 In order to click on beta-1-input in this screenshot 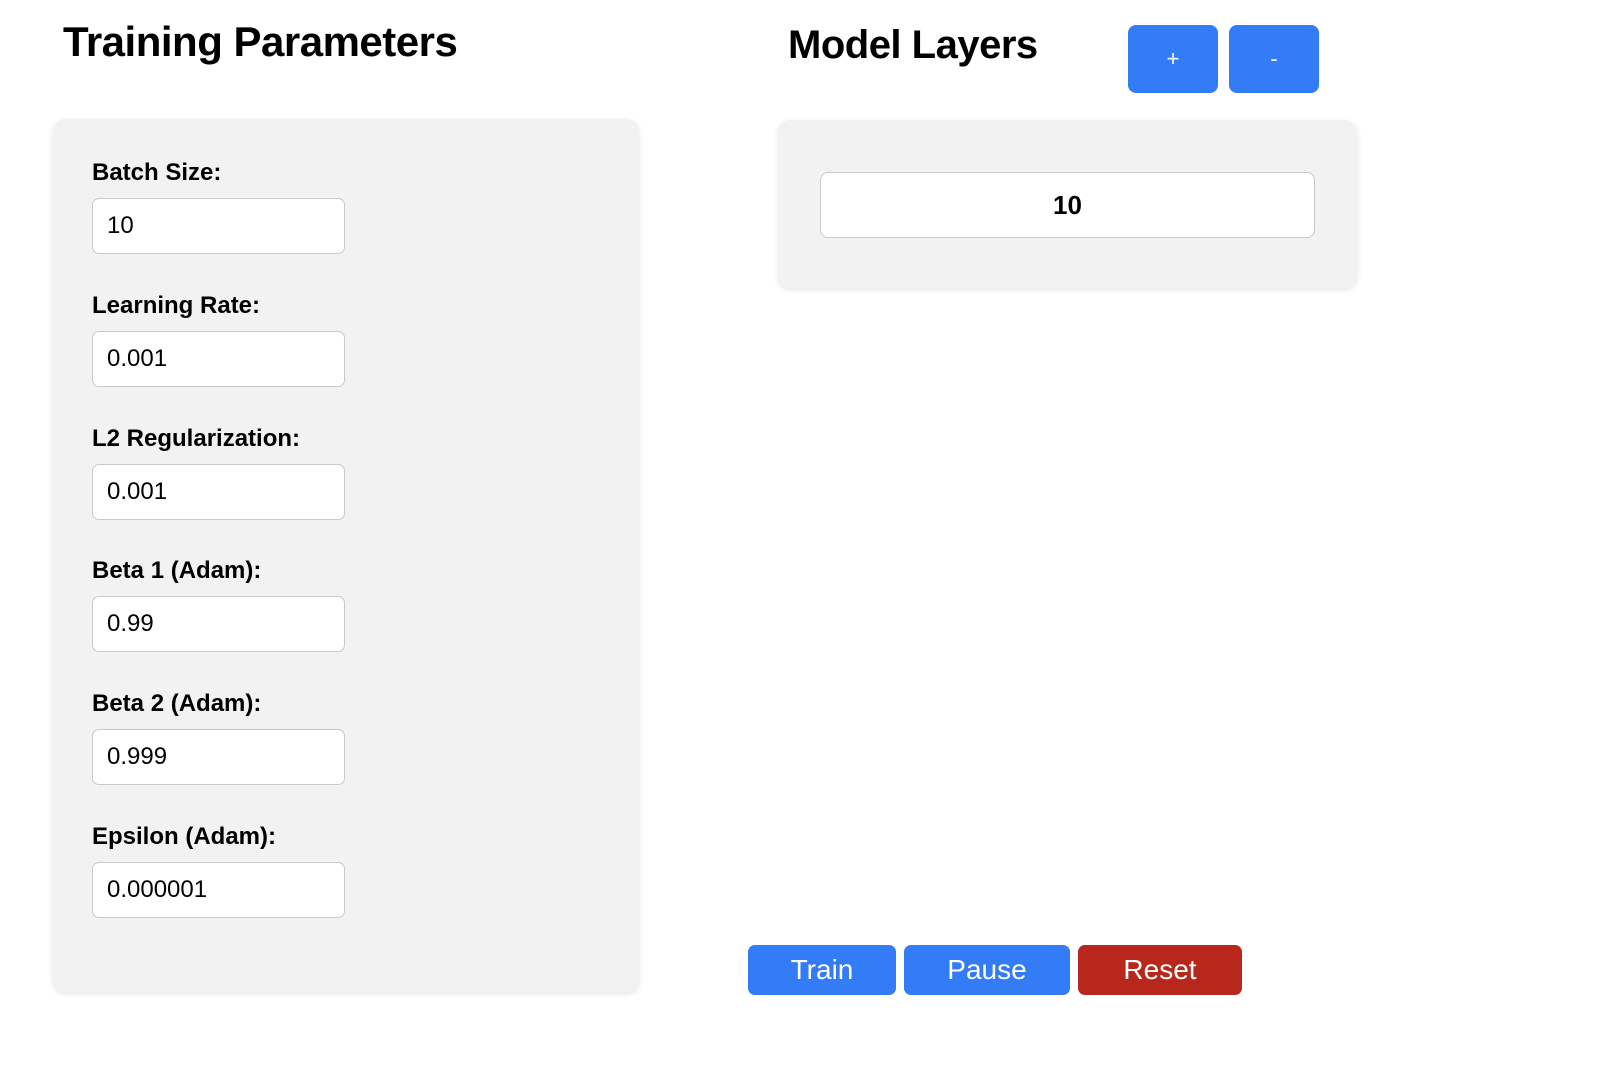, I will do `click(218, 624)`.